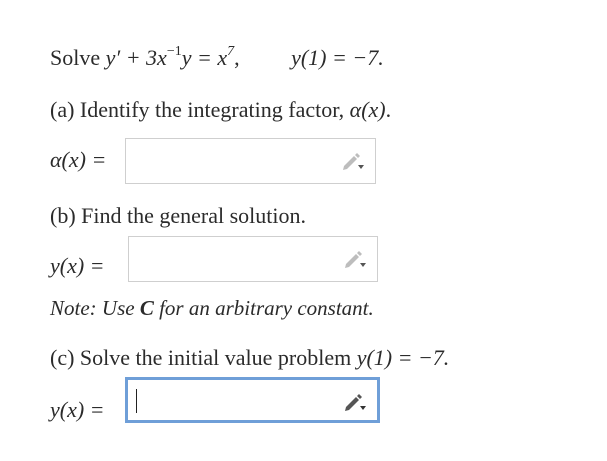 The image size is (607, 461). I want to click on part-b-answer-label: y(x) =, so click(77, 265).